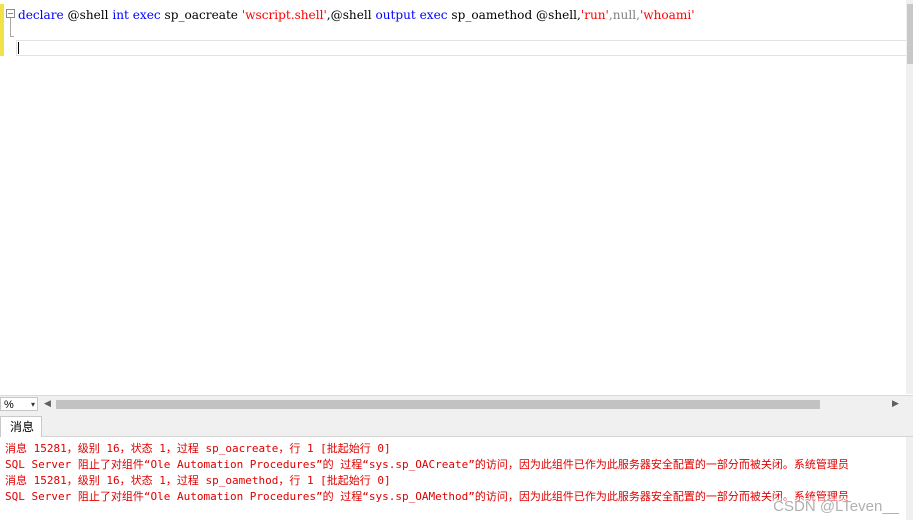  What do you see at coordinates (2, 30) in the screenshot?
I see `change-tracking-bar` at bounding box center [2, 30].